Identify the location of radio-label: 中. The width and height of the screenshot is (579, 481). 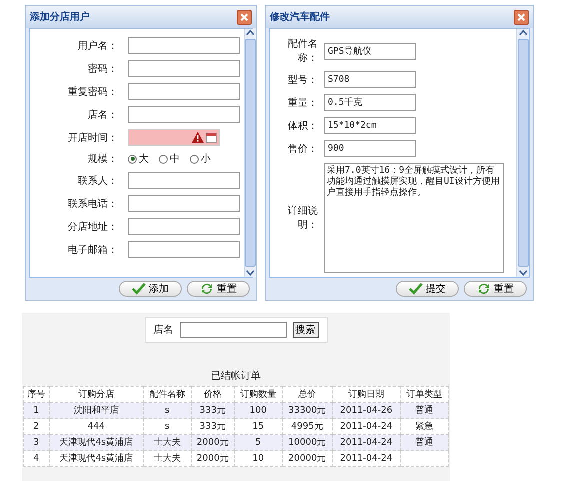
(175, 159).